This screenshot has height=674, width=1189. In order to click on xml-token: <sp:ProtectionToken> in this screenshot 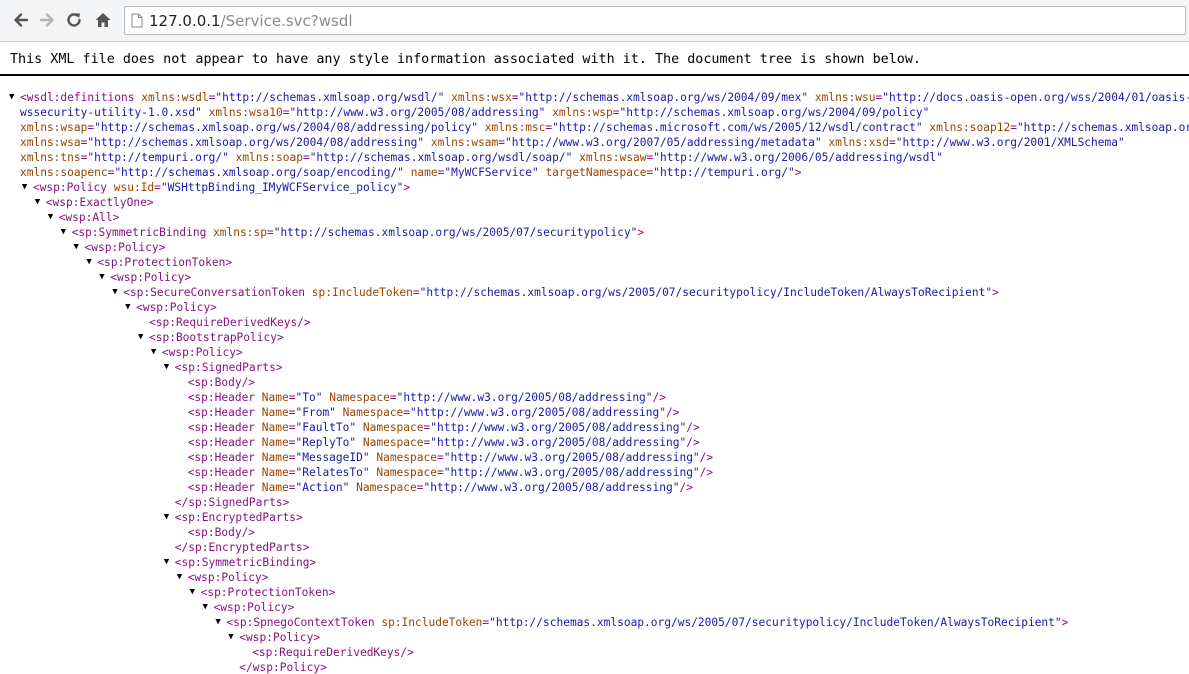, I will do `click(165, 262)`.